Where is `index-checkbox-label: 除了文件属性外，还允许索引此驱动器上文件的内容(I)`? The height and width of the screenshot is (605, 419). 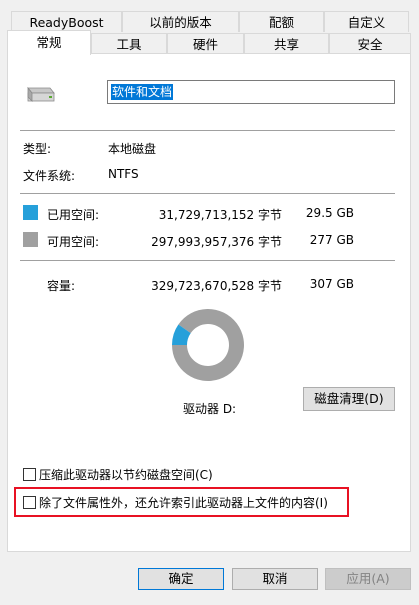
index-checkbox-label: 除了文件属性外，还允许索引此驱动器上文件的内容(I) is located at coordinates (183, 502).